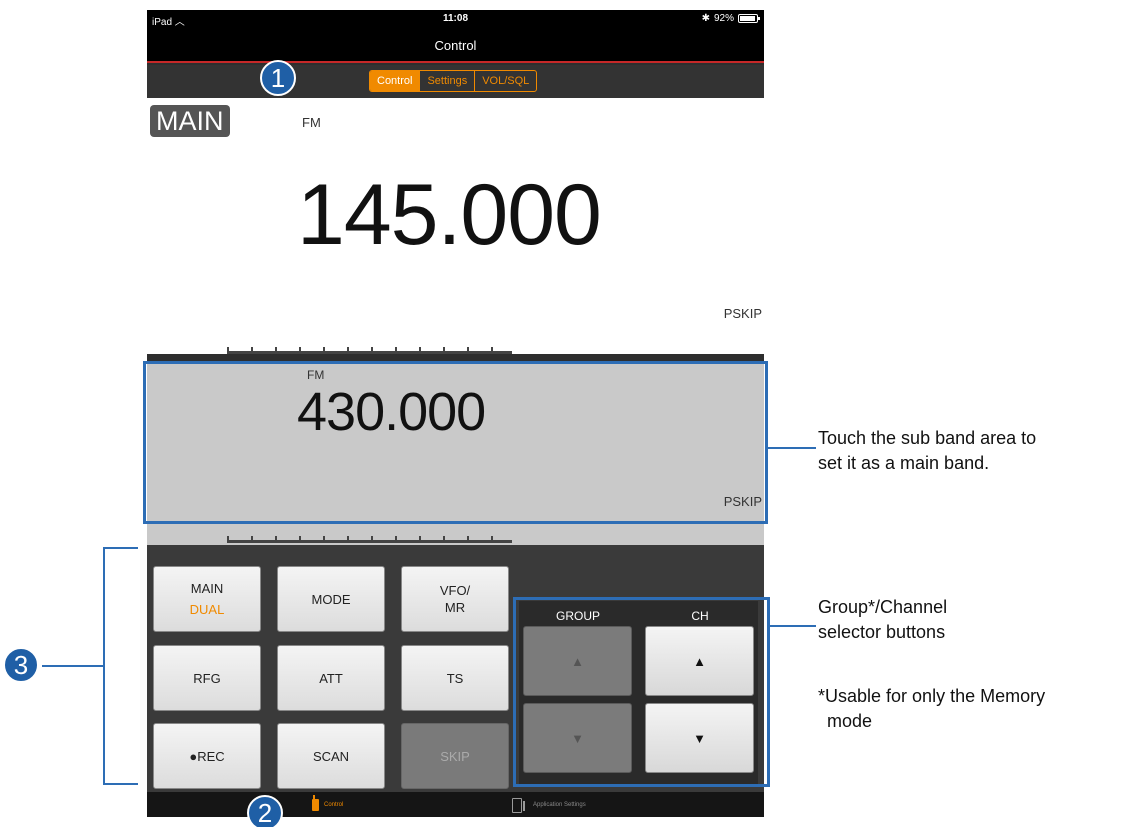  I want to click on main-dual-button: MAIN DUAL, so click(207, 599).